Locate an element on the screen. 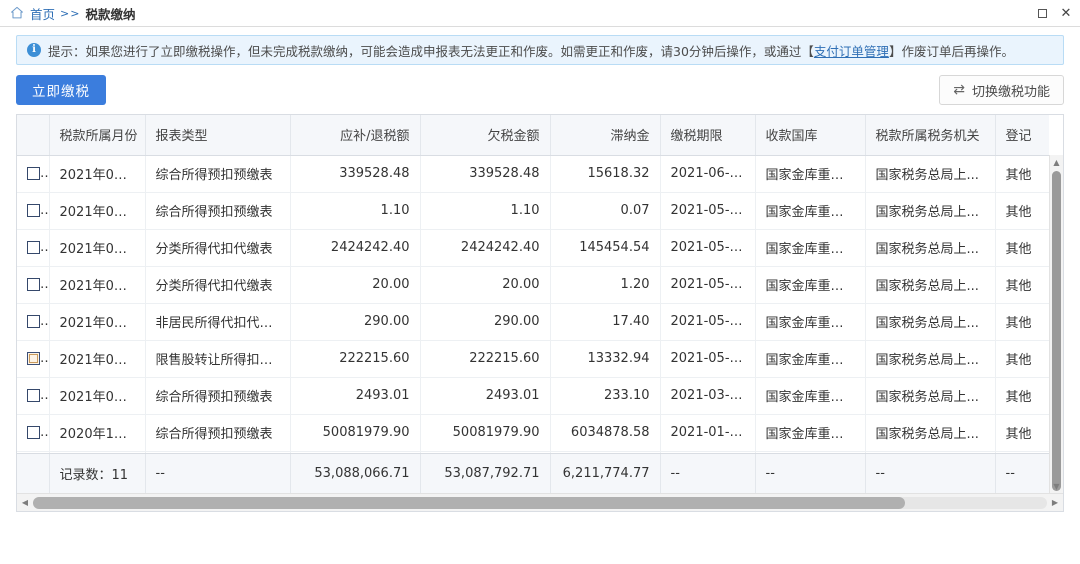  switch-payment-function-label: 切换缴税功能 is located at coordinates (1010, 92).